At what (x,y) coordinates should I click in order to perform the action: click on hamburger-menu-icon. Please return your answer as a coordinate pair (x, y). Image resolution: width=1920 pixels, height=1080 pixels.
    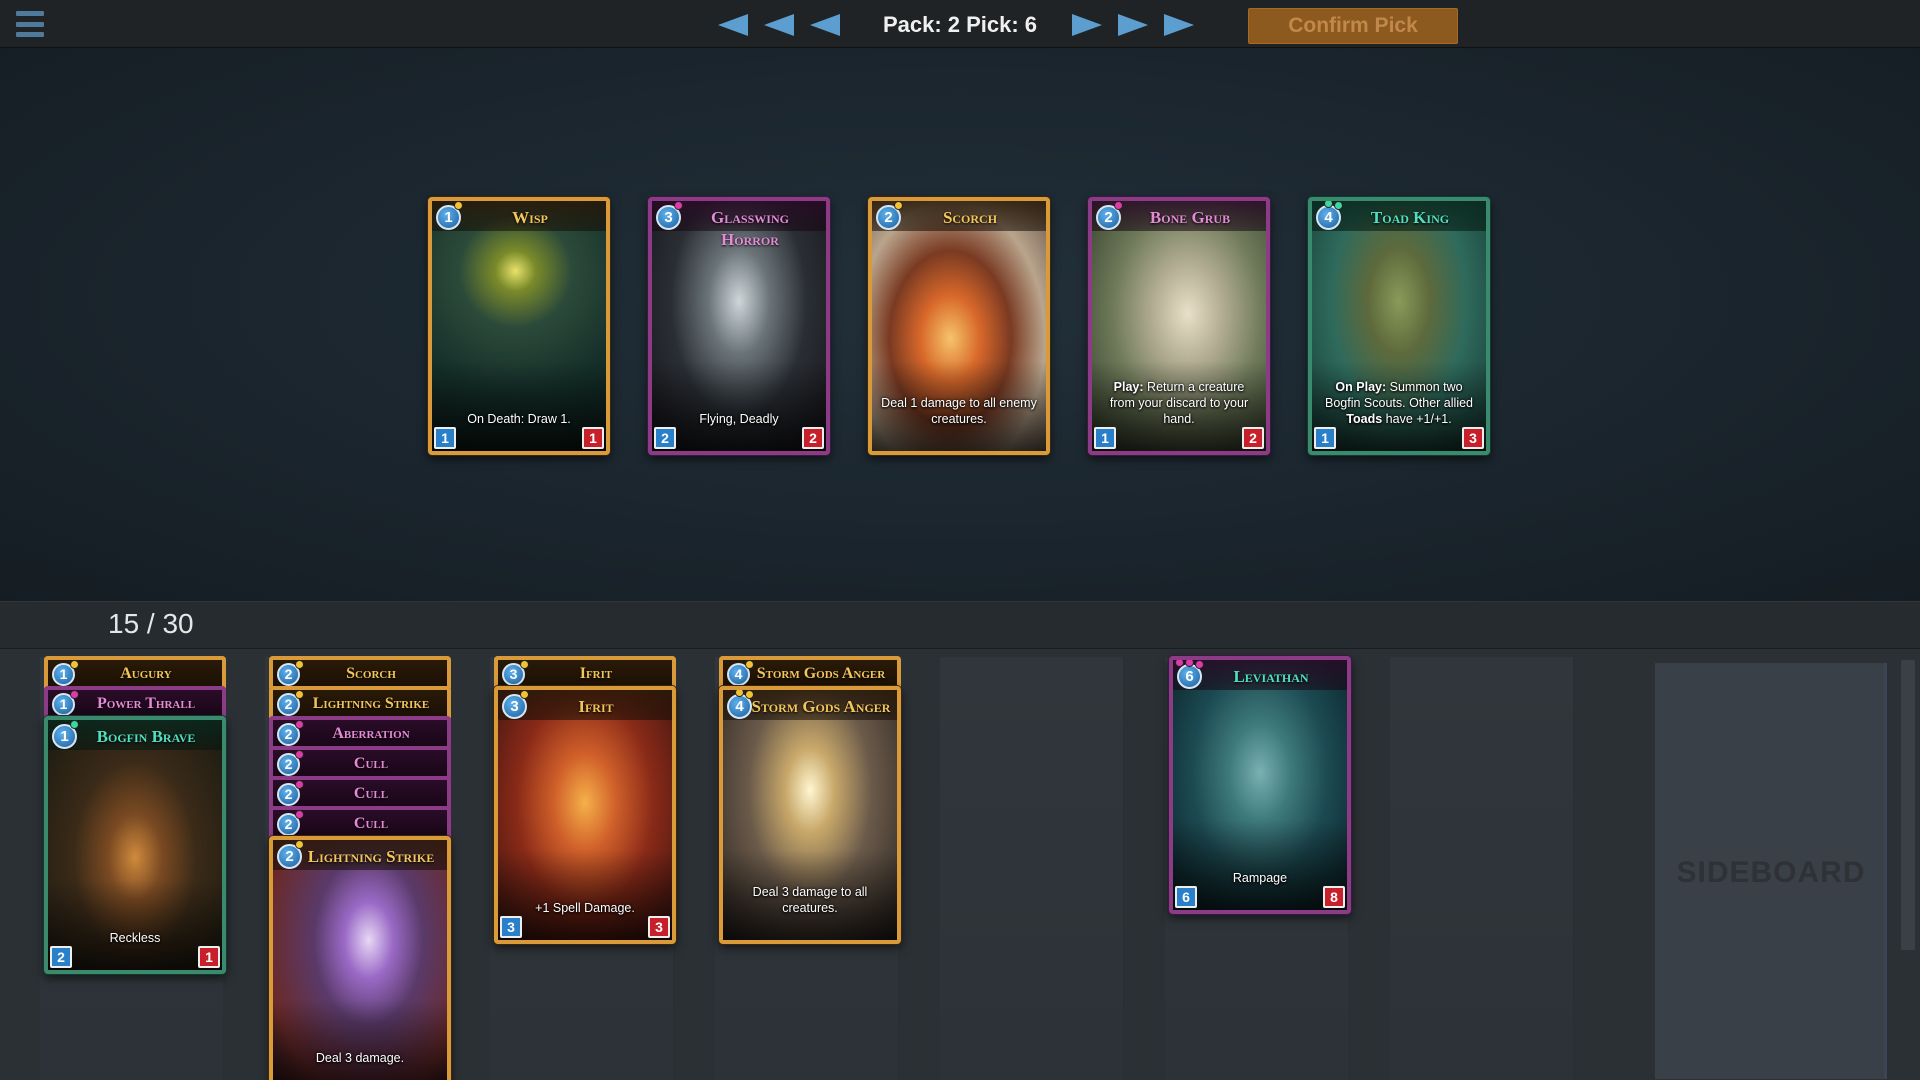
    Looking at the image, I should click on (30, 24).